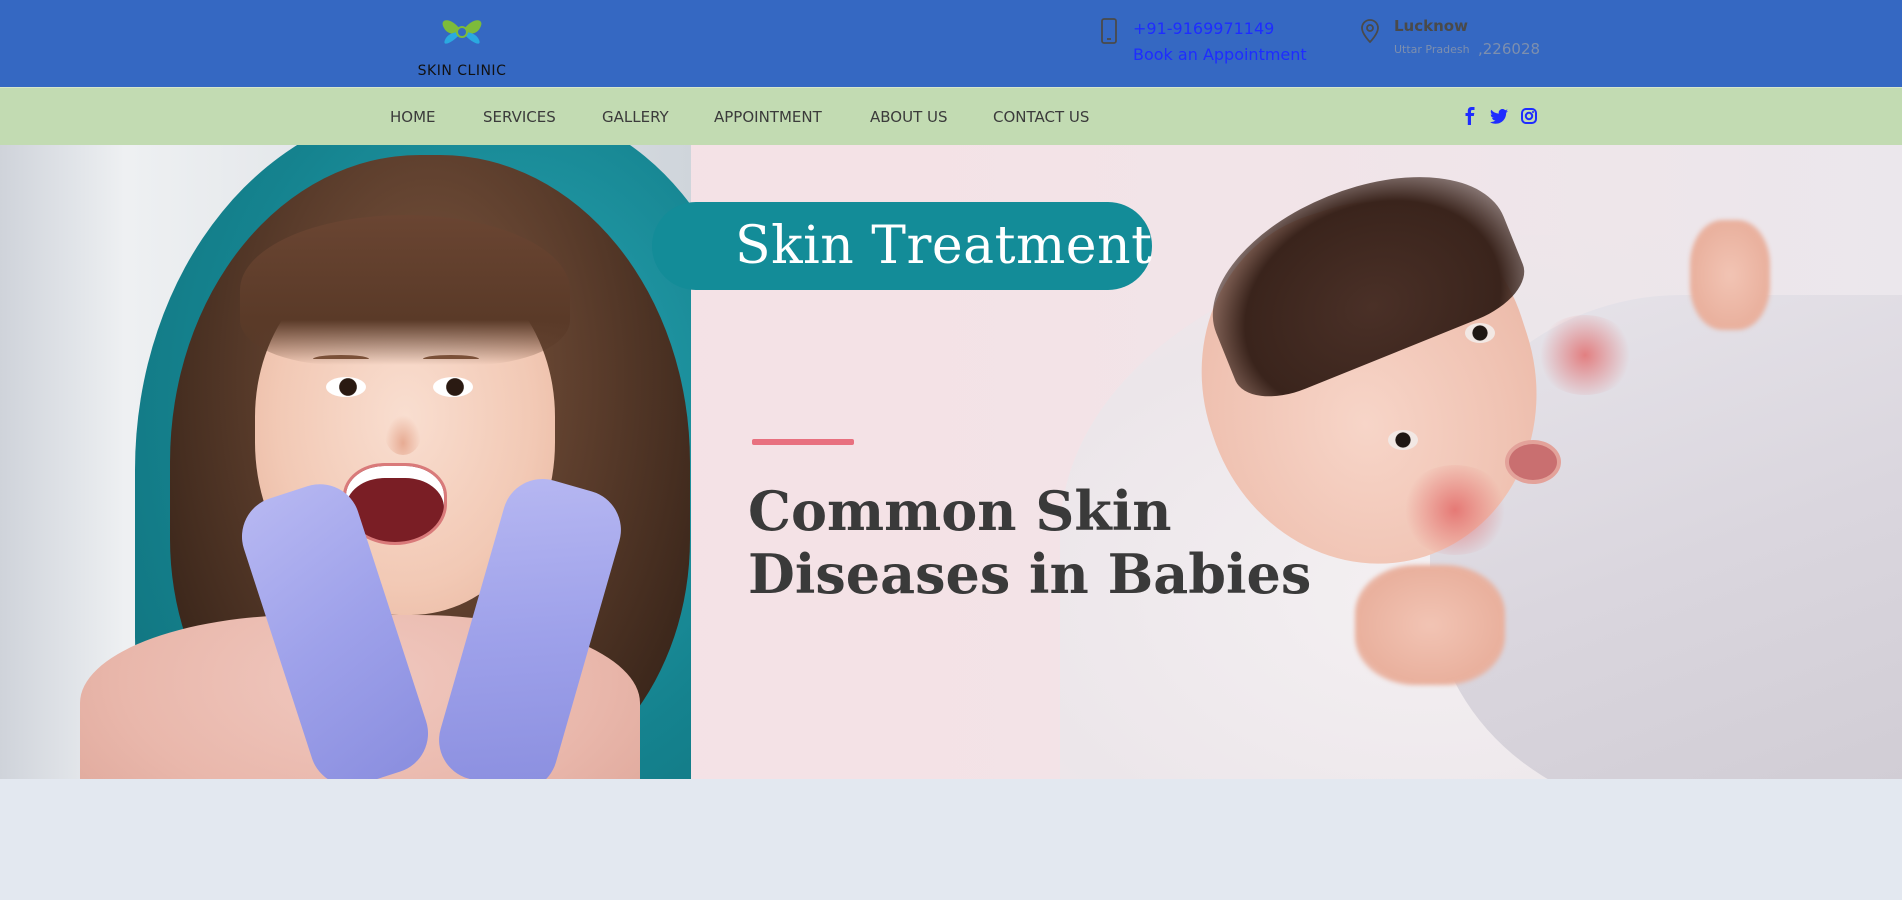 This screenshot has width=1902, height=900. I want to click on clinic-logo: SKIN CLINIC, so click(462, 44).